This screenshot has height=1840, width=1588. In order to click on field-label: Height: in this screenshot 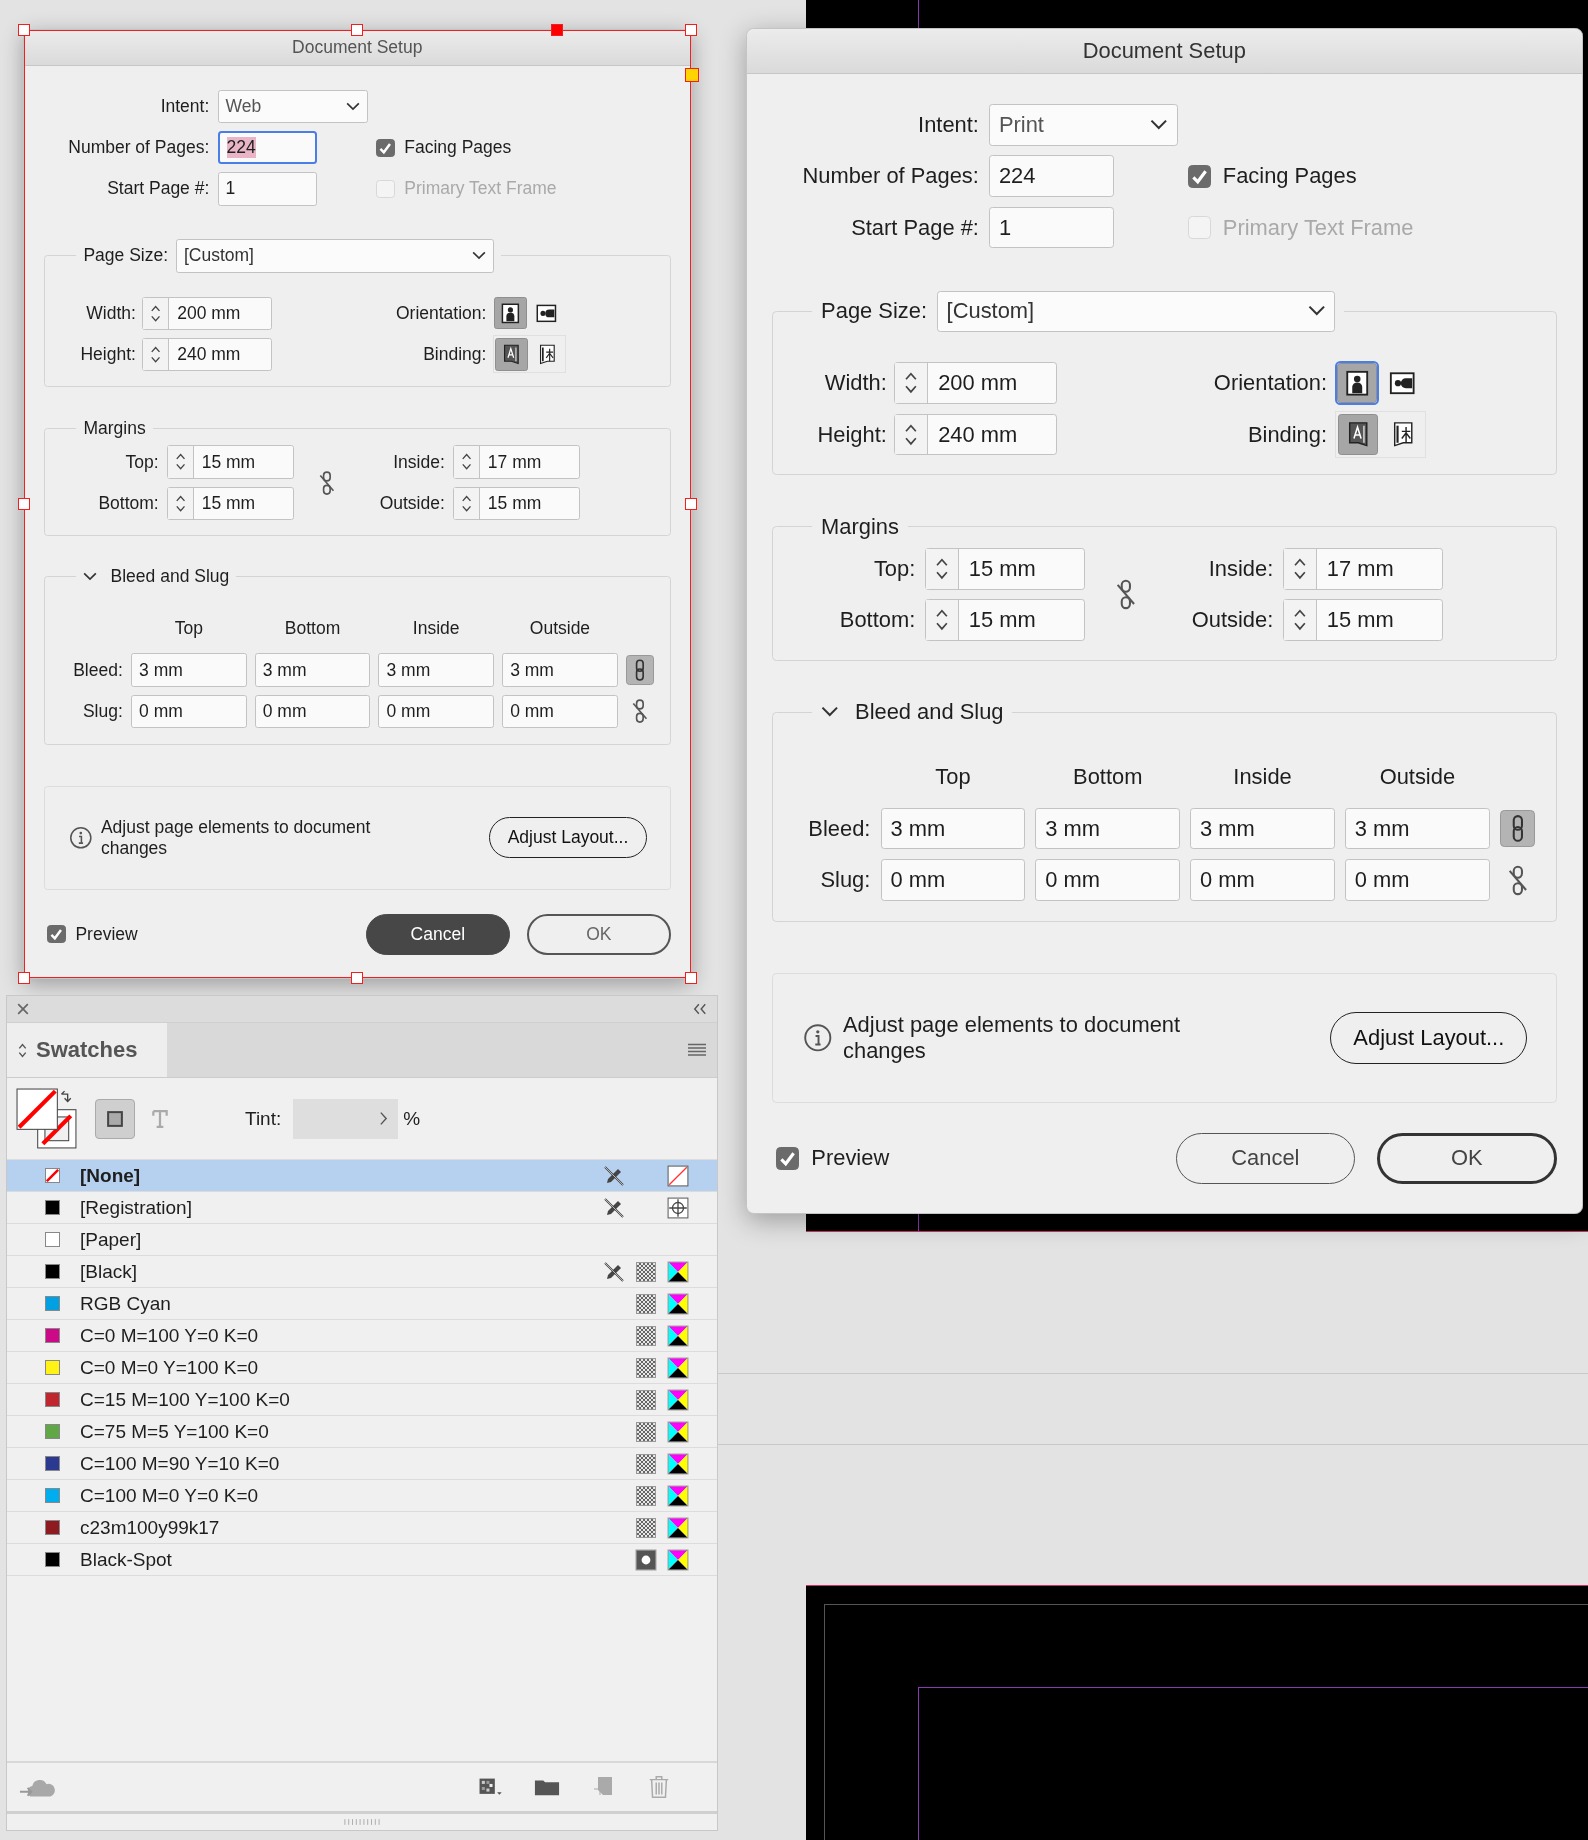, I will do `click(107, 354)`.